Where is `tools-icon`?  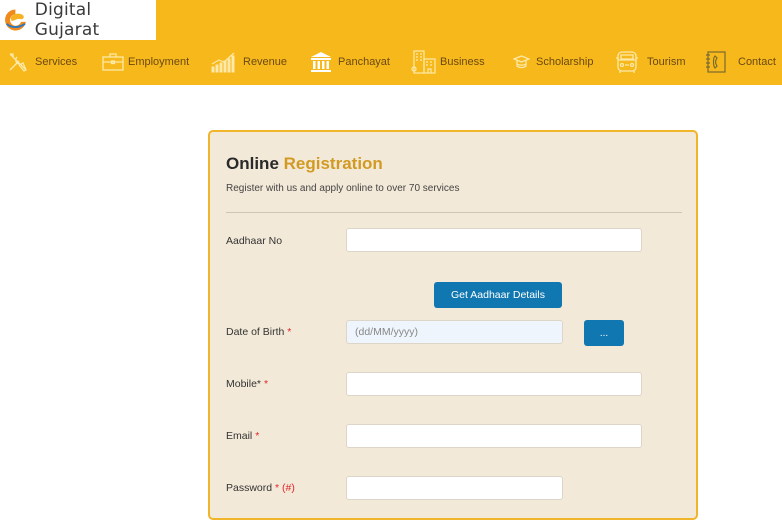 tools-icon is located at coordinates (18, 62).